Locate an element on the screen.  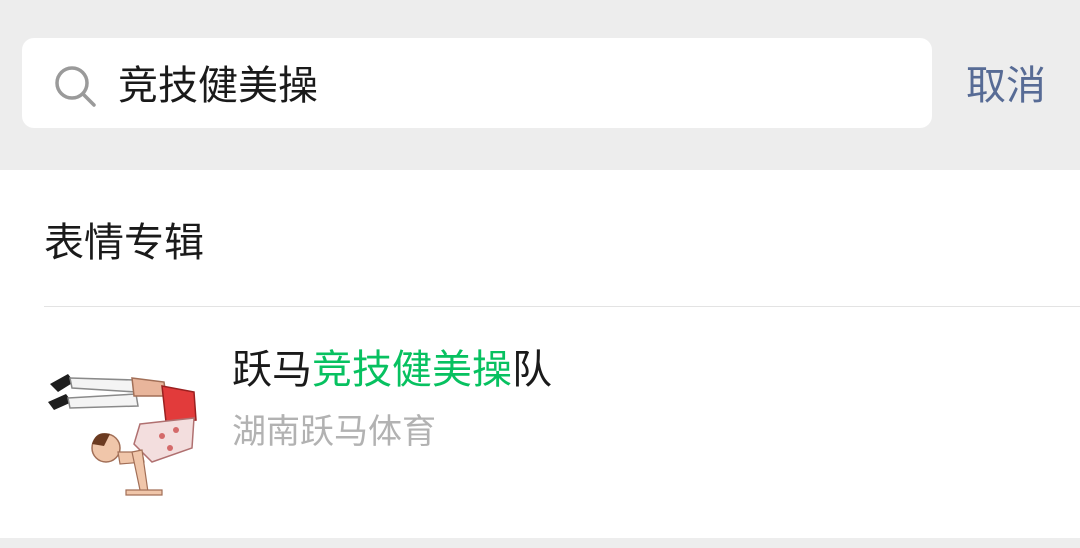
search-input is located at coordinates (508, 86).